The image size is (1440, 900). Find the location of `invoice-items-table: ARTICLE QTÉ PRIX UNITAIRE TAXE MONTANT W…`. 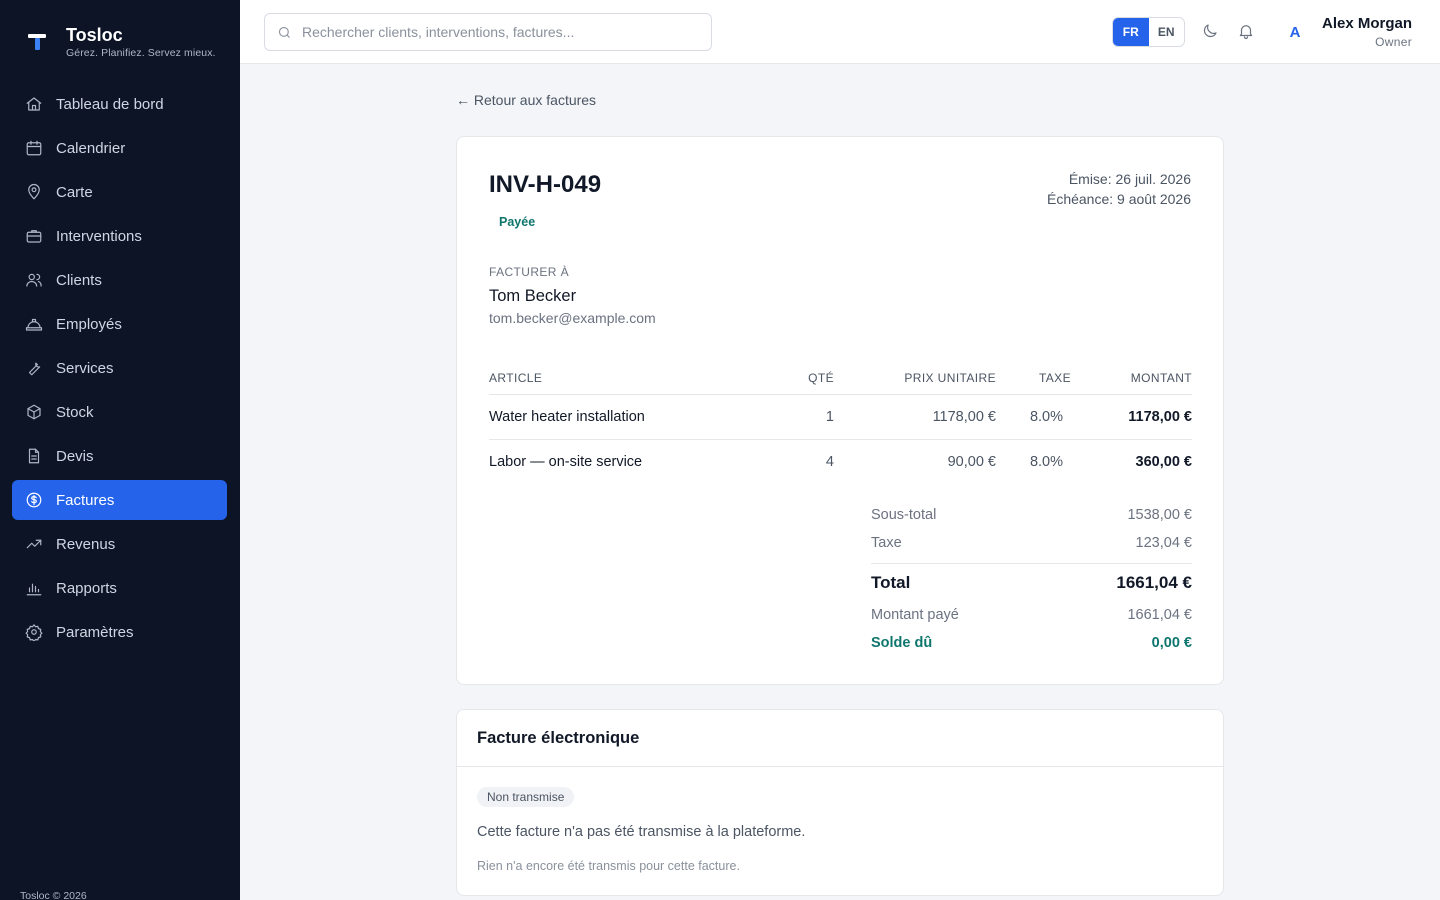

invoice-items-table: ARTICLE QTÉ PRIX UNITAIRE TAXE MONTANT W… is located at coordinates (840, 423).